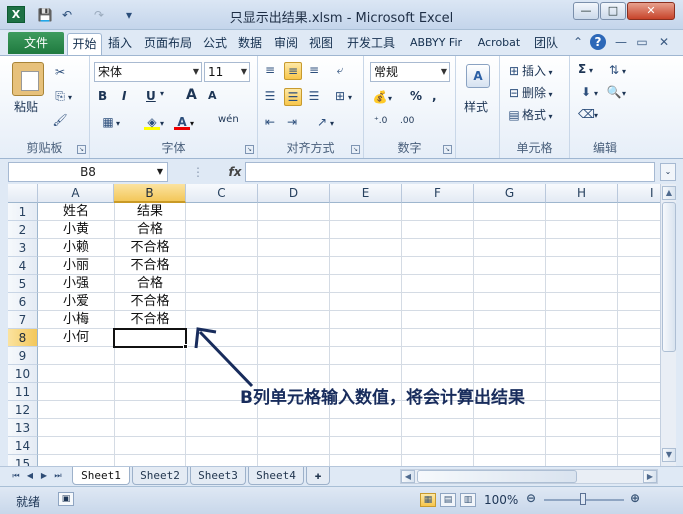 This screenshot has height=514, width=683. I want to click on tab-insert: 插入, so click(120, 44).